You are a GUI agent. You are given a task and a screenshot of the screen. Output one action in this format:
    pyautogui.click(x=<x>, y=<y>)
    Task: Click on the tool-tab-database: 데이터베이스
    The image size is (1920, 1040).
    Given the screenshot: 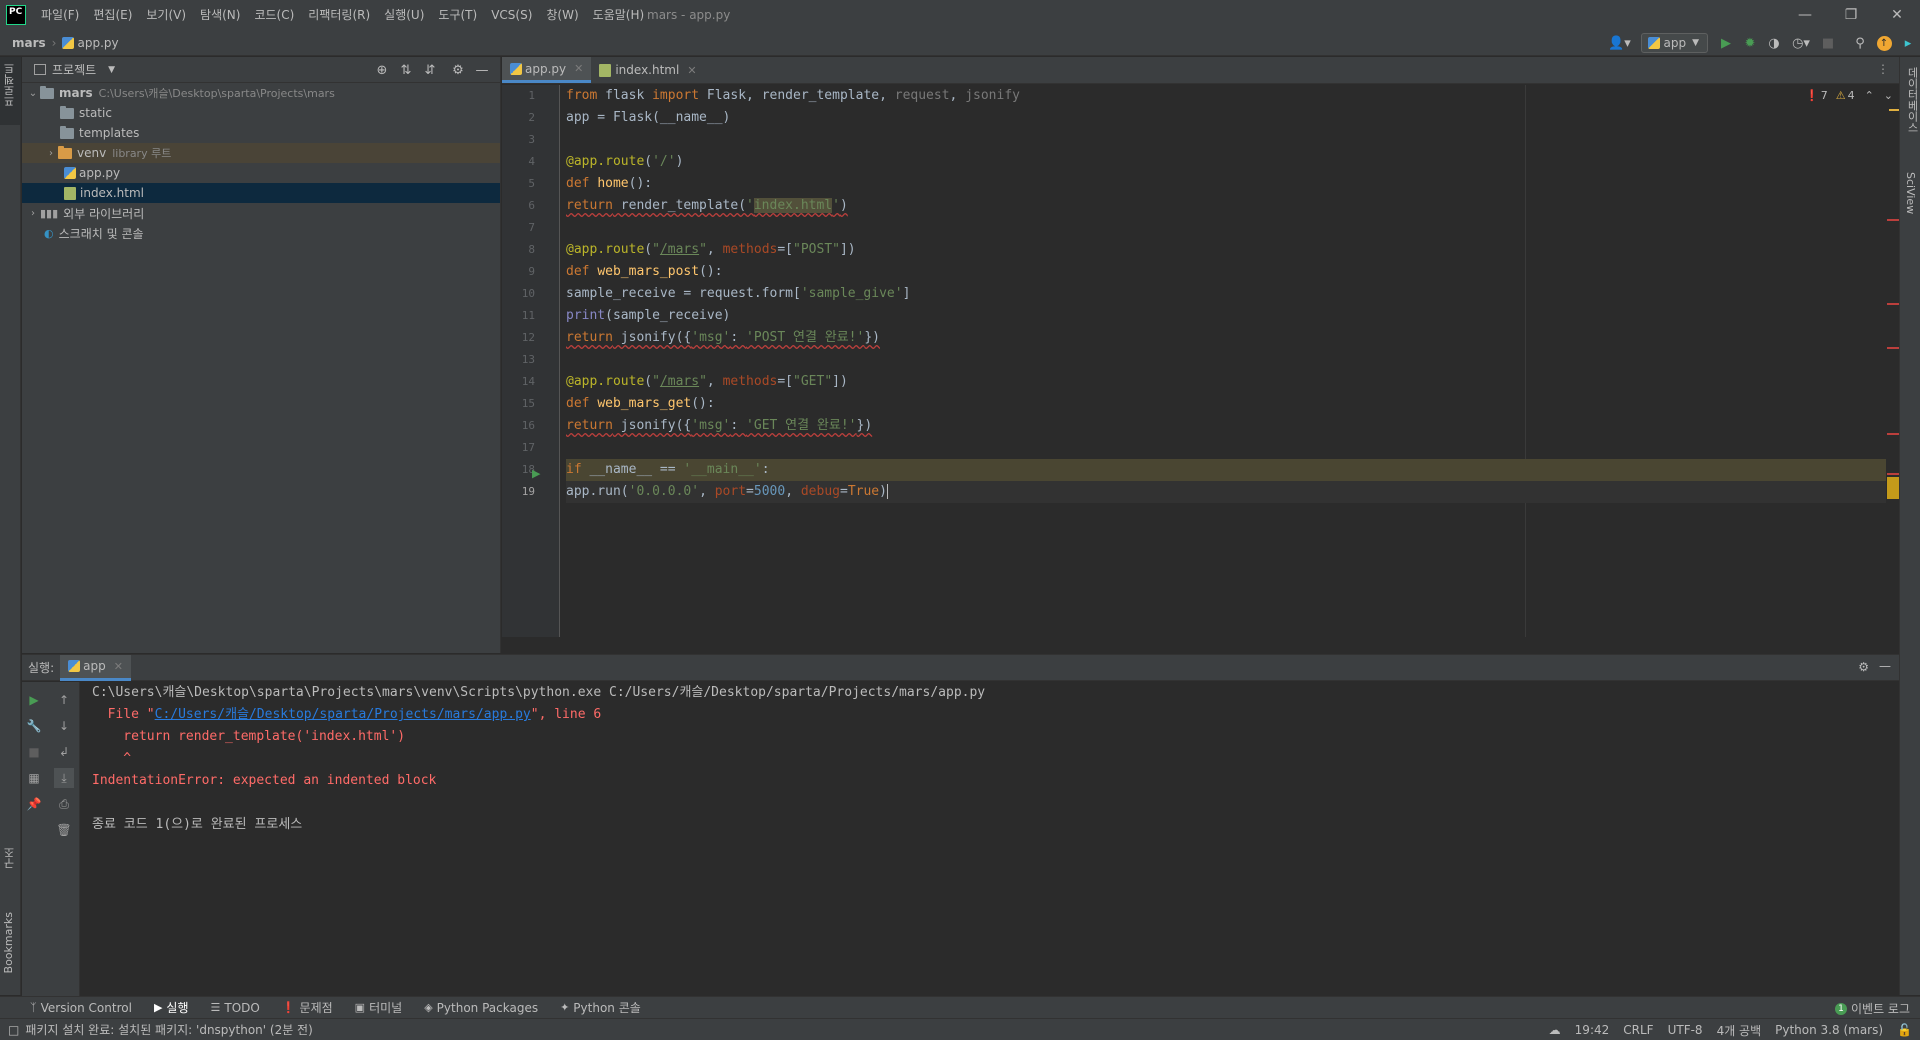 What is the action you would take?
    pyautogui.click(x=1912, y=100)
    